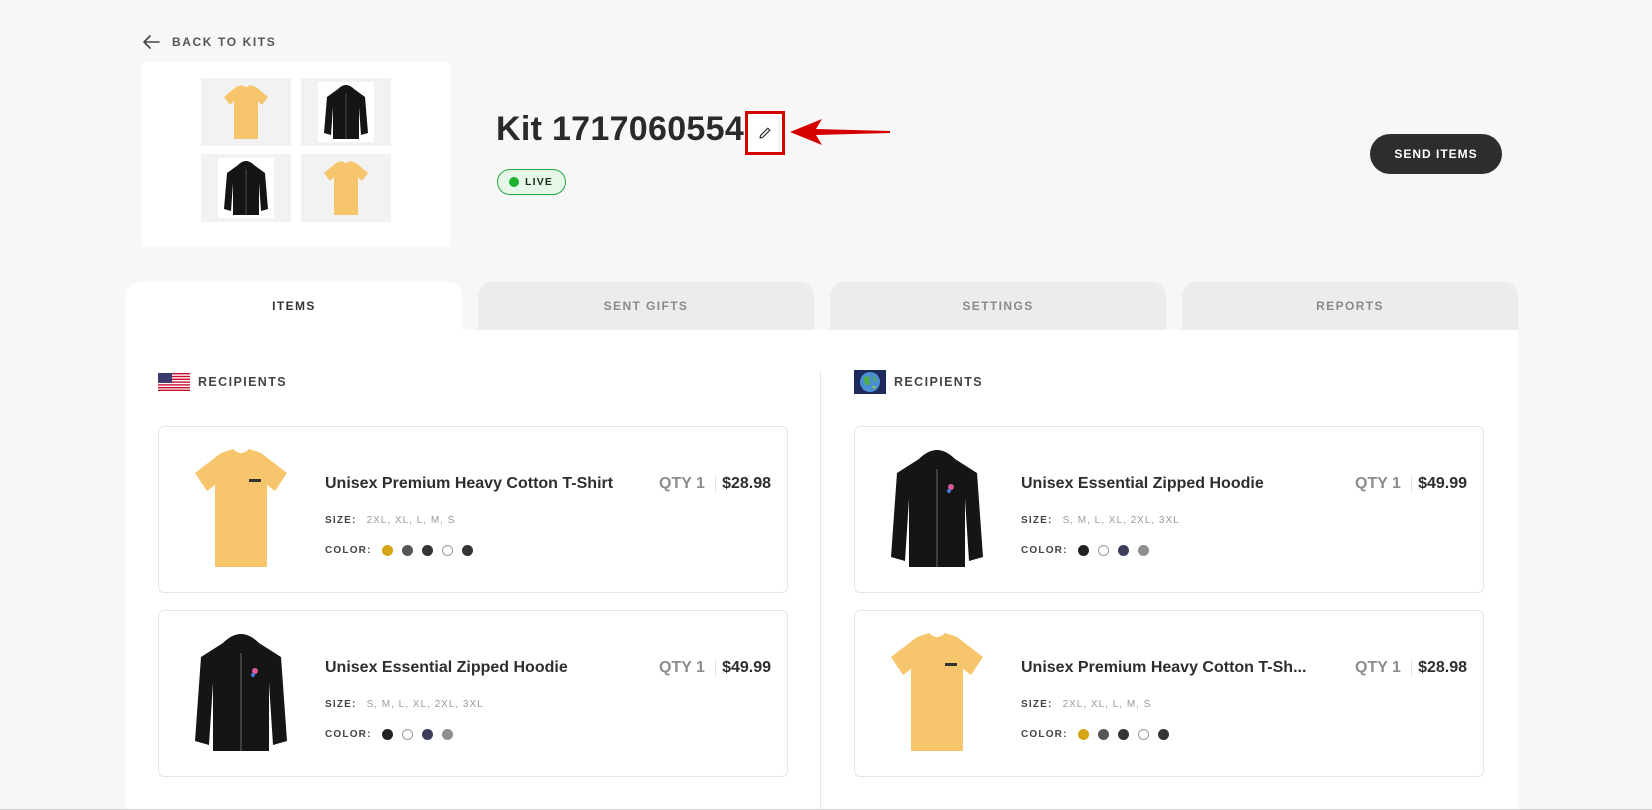  I want to click on tab-settings: SETTINGS, so click(998, 306).